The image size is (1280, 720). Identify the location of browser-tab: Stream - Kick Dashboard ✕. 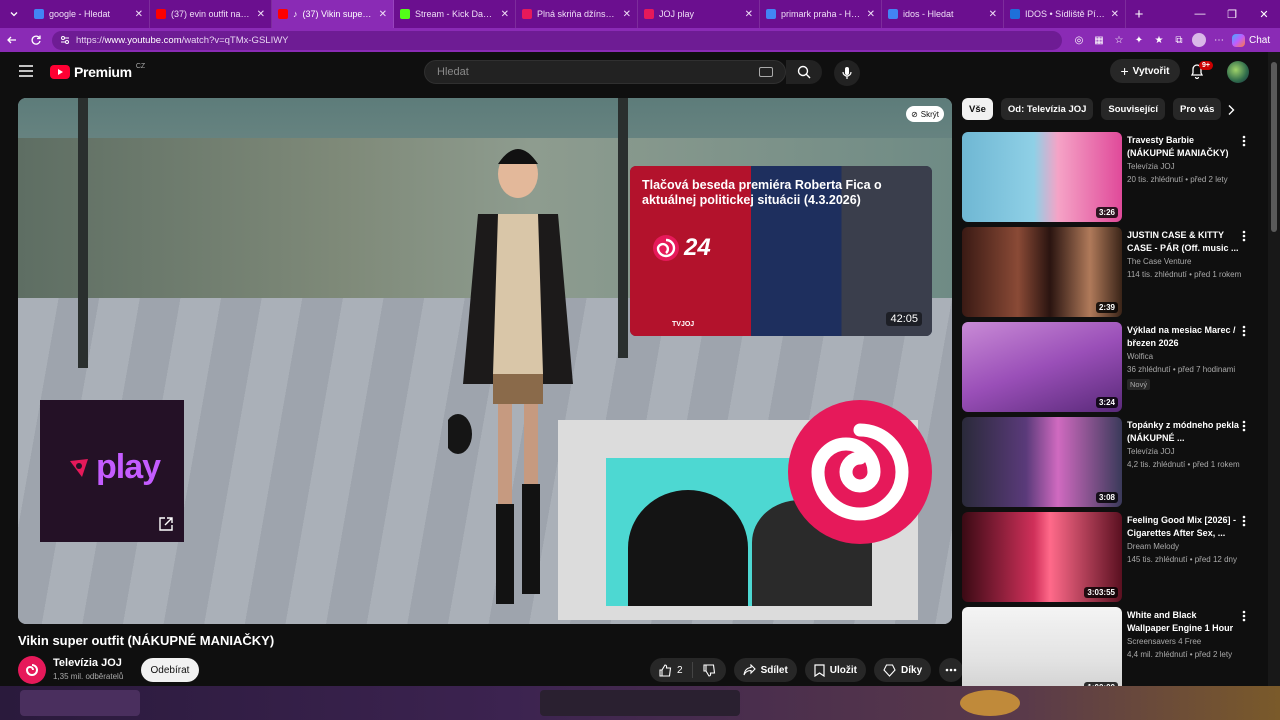
(455, 14).